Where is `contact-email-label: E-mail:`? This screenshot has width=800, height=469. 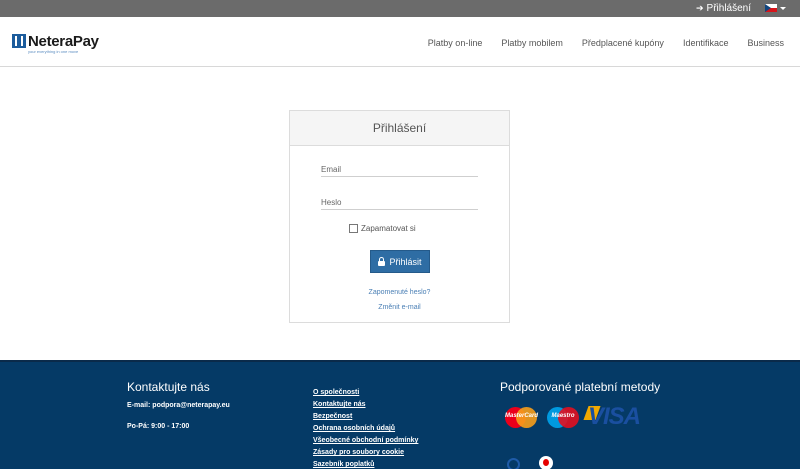 contact-email-label: E-mail: is located at coordinates (139, 405).